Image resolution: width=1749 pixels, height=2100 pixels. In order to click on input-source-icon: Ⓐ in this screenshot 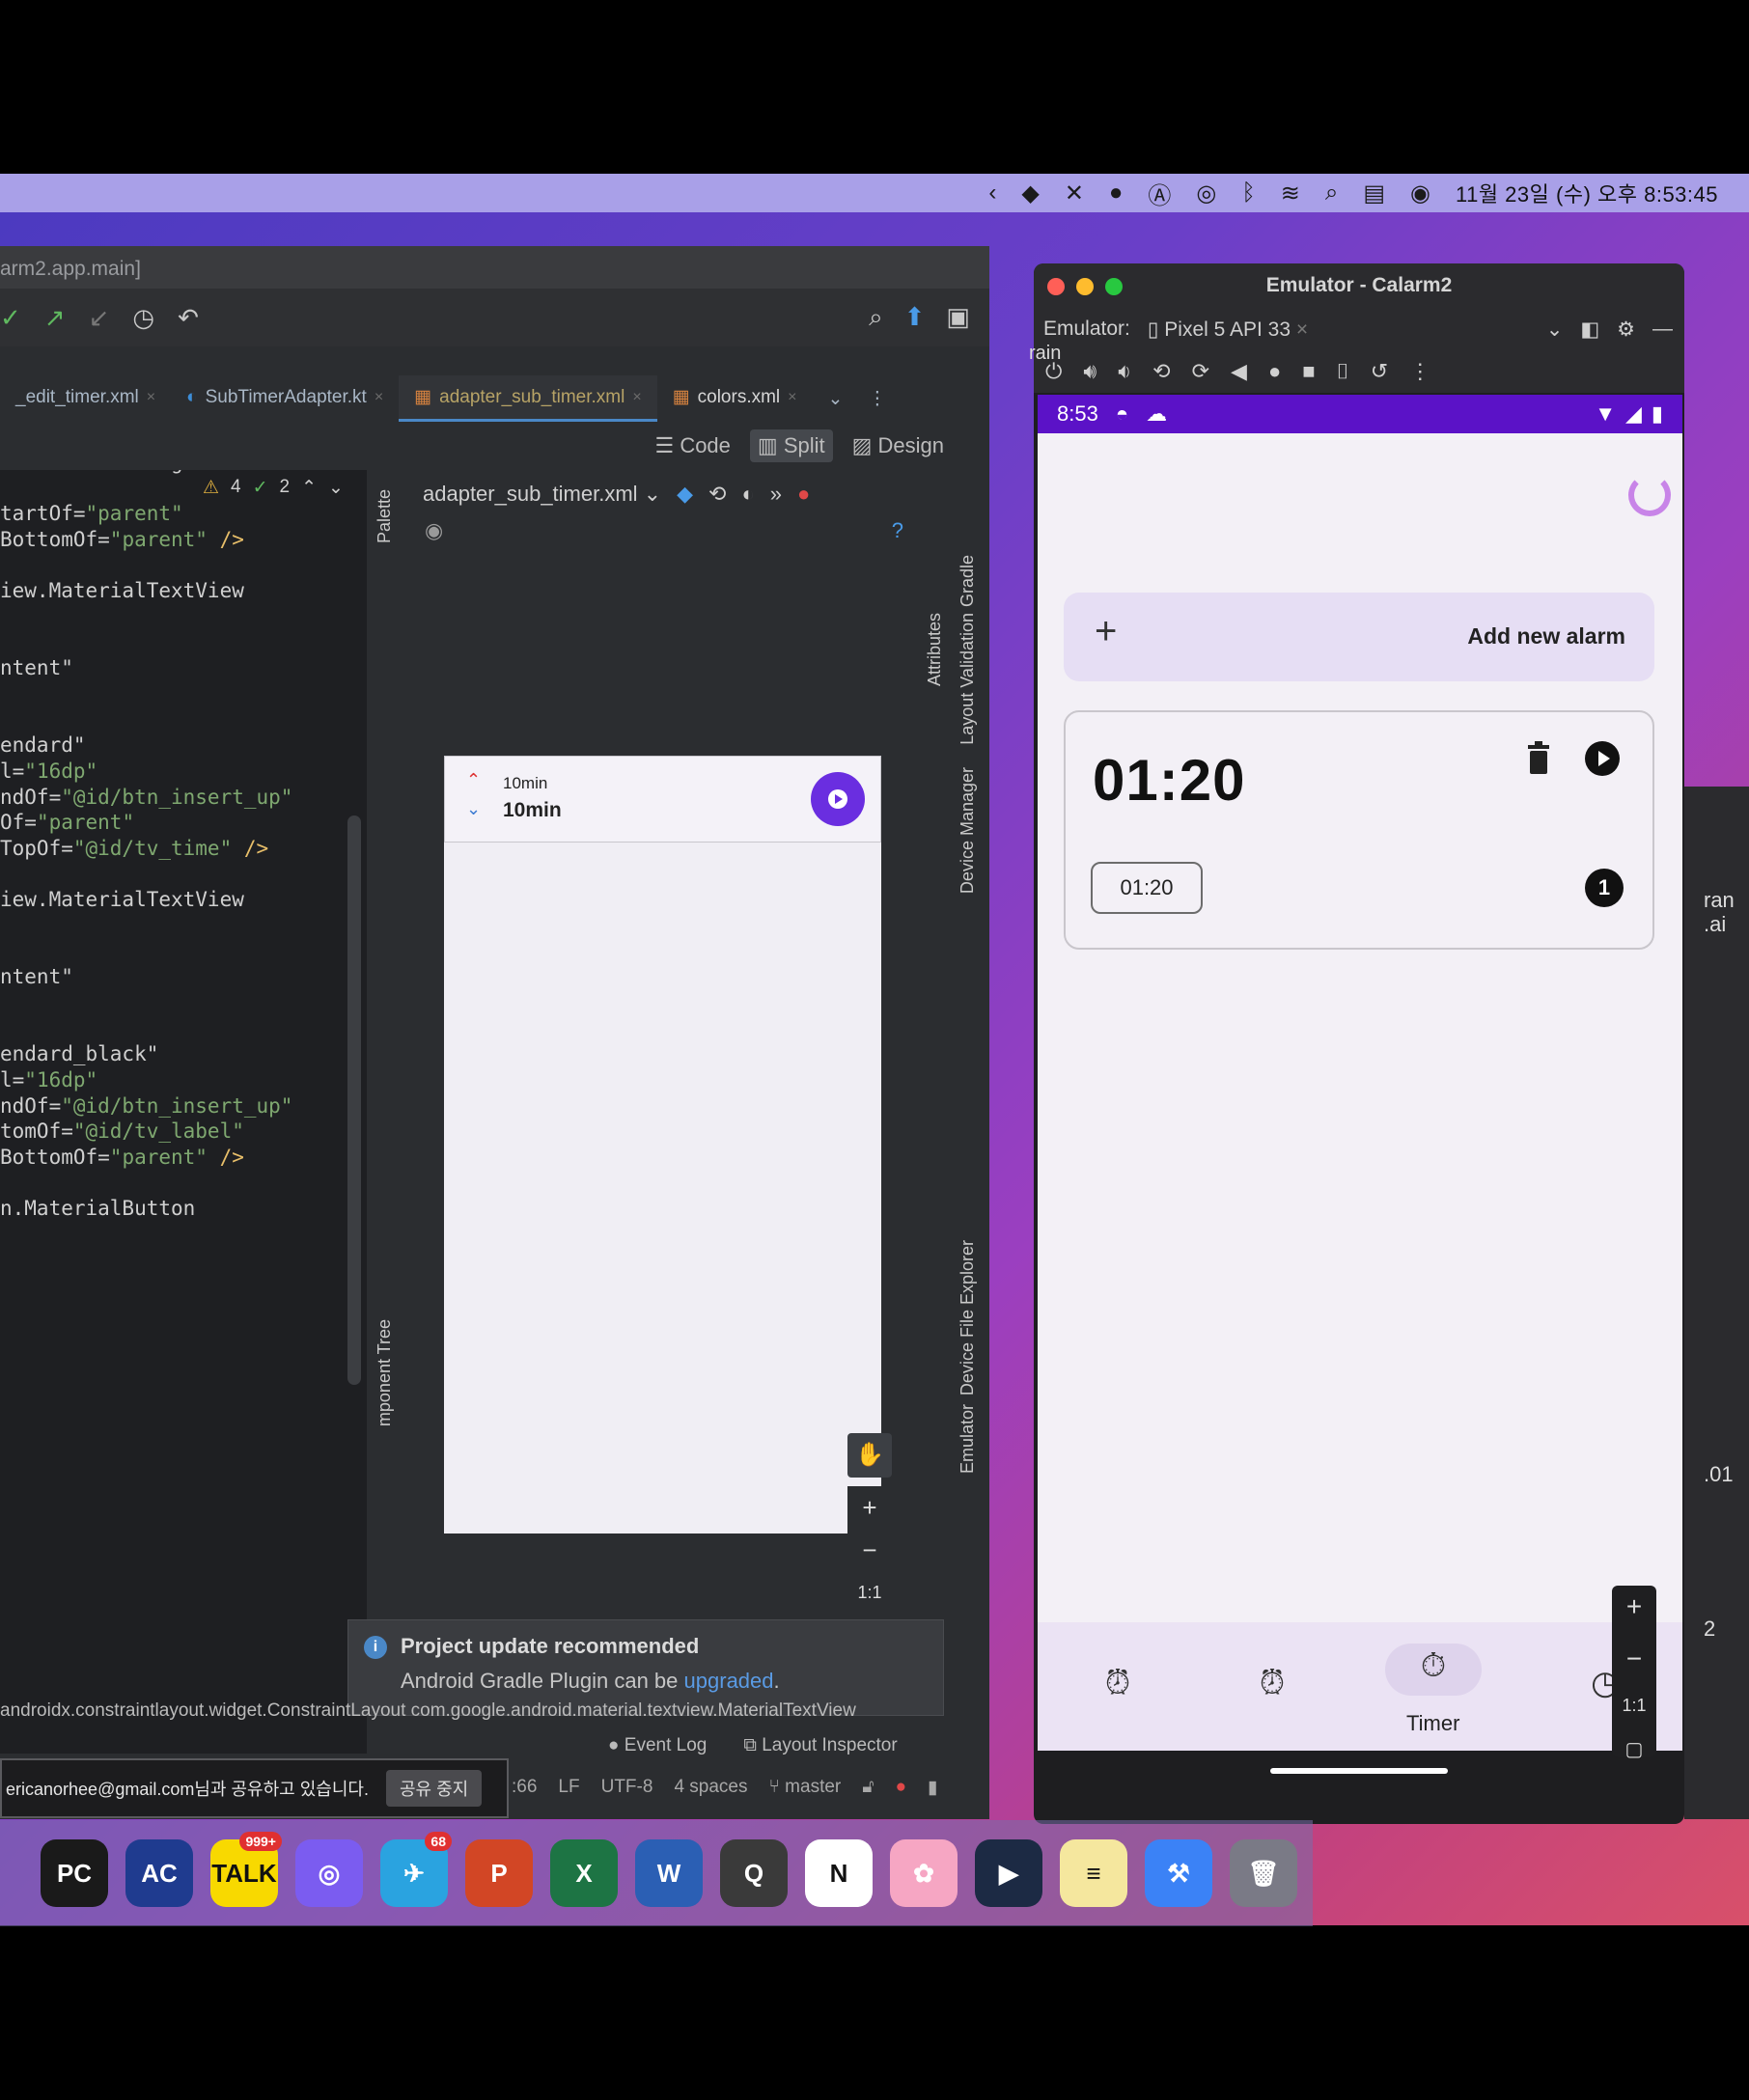, I will do `click(1159, 193)`.